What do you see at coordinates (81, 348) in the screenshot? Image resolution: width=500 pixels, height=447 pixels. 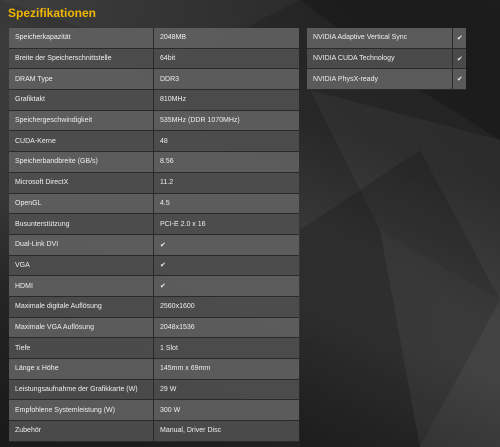 I see `spec-label: Tiefe` at bounding box center [81, 348].